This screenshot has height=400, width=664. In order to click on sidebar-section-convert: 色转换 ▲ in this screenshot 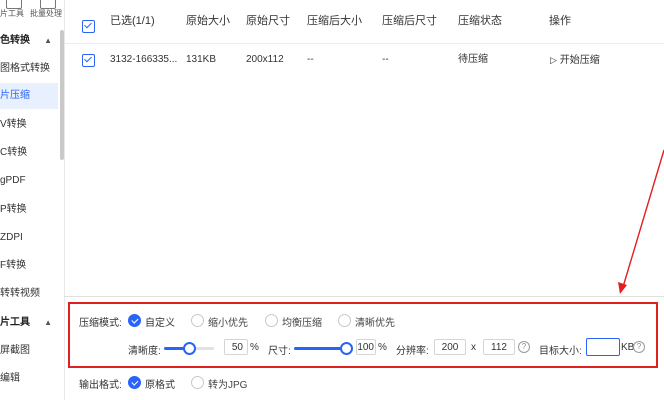, I will do `click(29, 41)`.